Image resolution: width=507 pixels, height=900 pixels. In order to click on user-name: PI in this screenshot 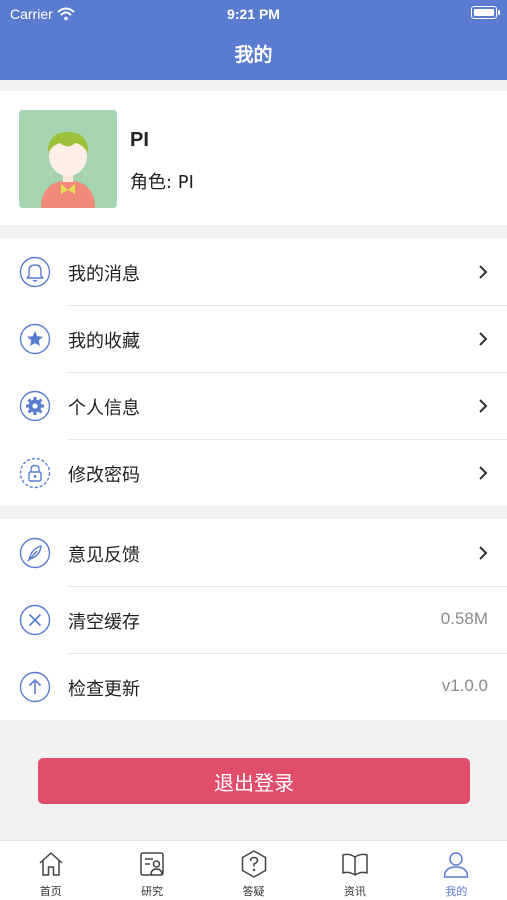, I will do `click(139, 140)`.